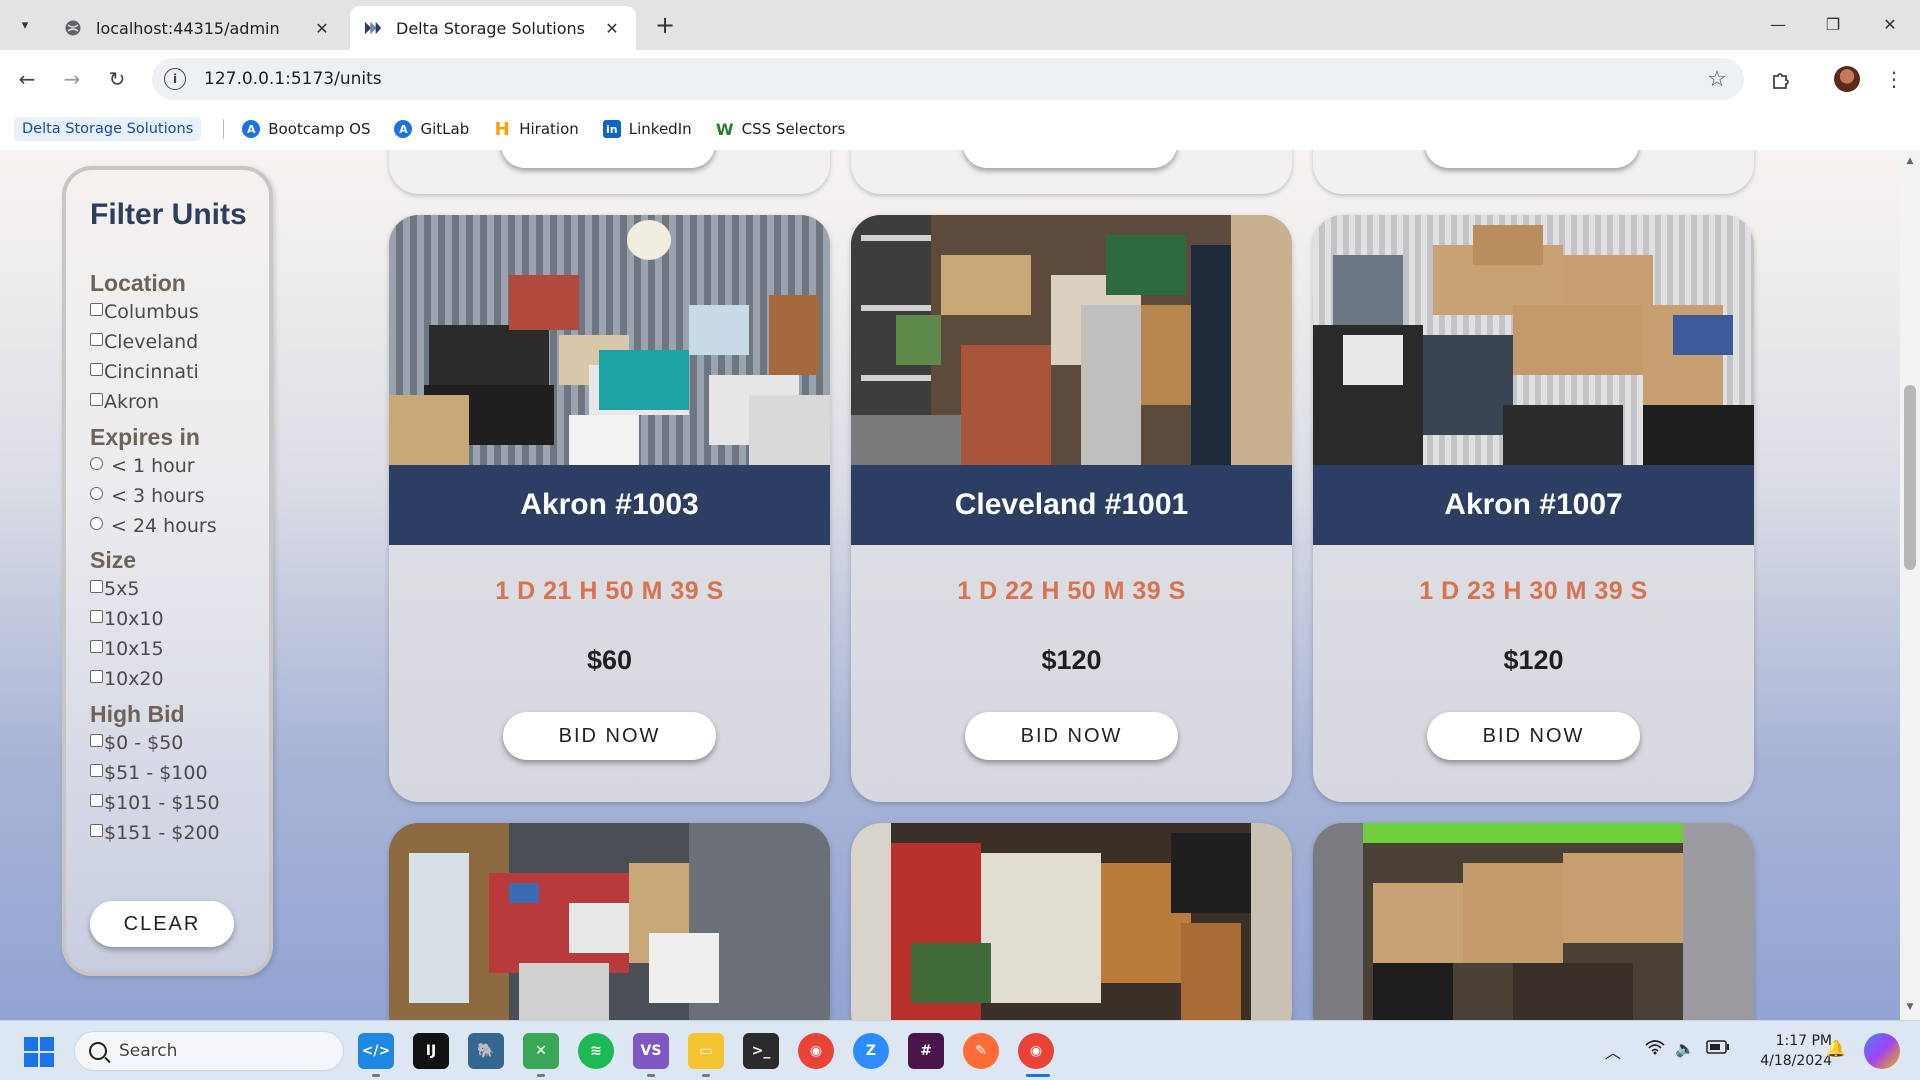 The width and height of the screenshot is (1920, 1080). I want to click on tab-delta-storage: Delta Storage Solutions ✕, so click(493, 28).